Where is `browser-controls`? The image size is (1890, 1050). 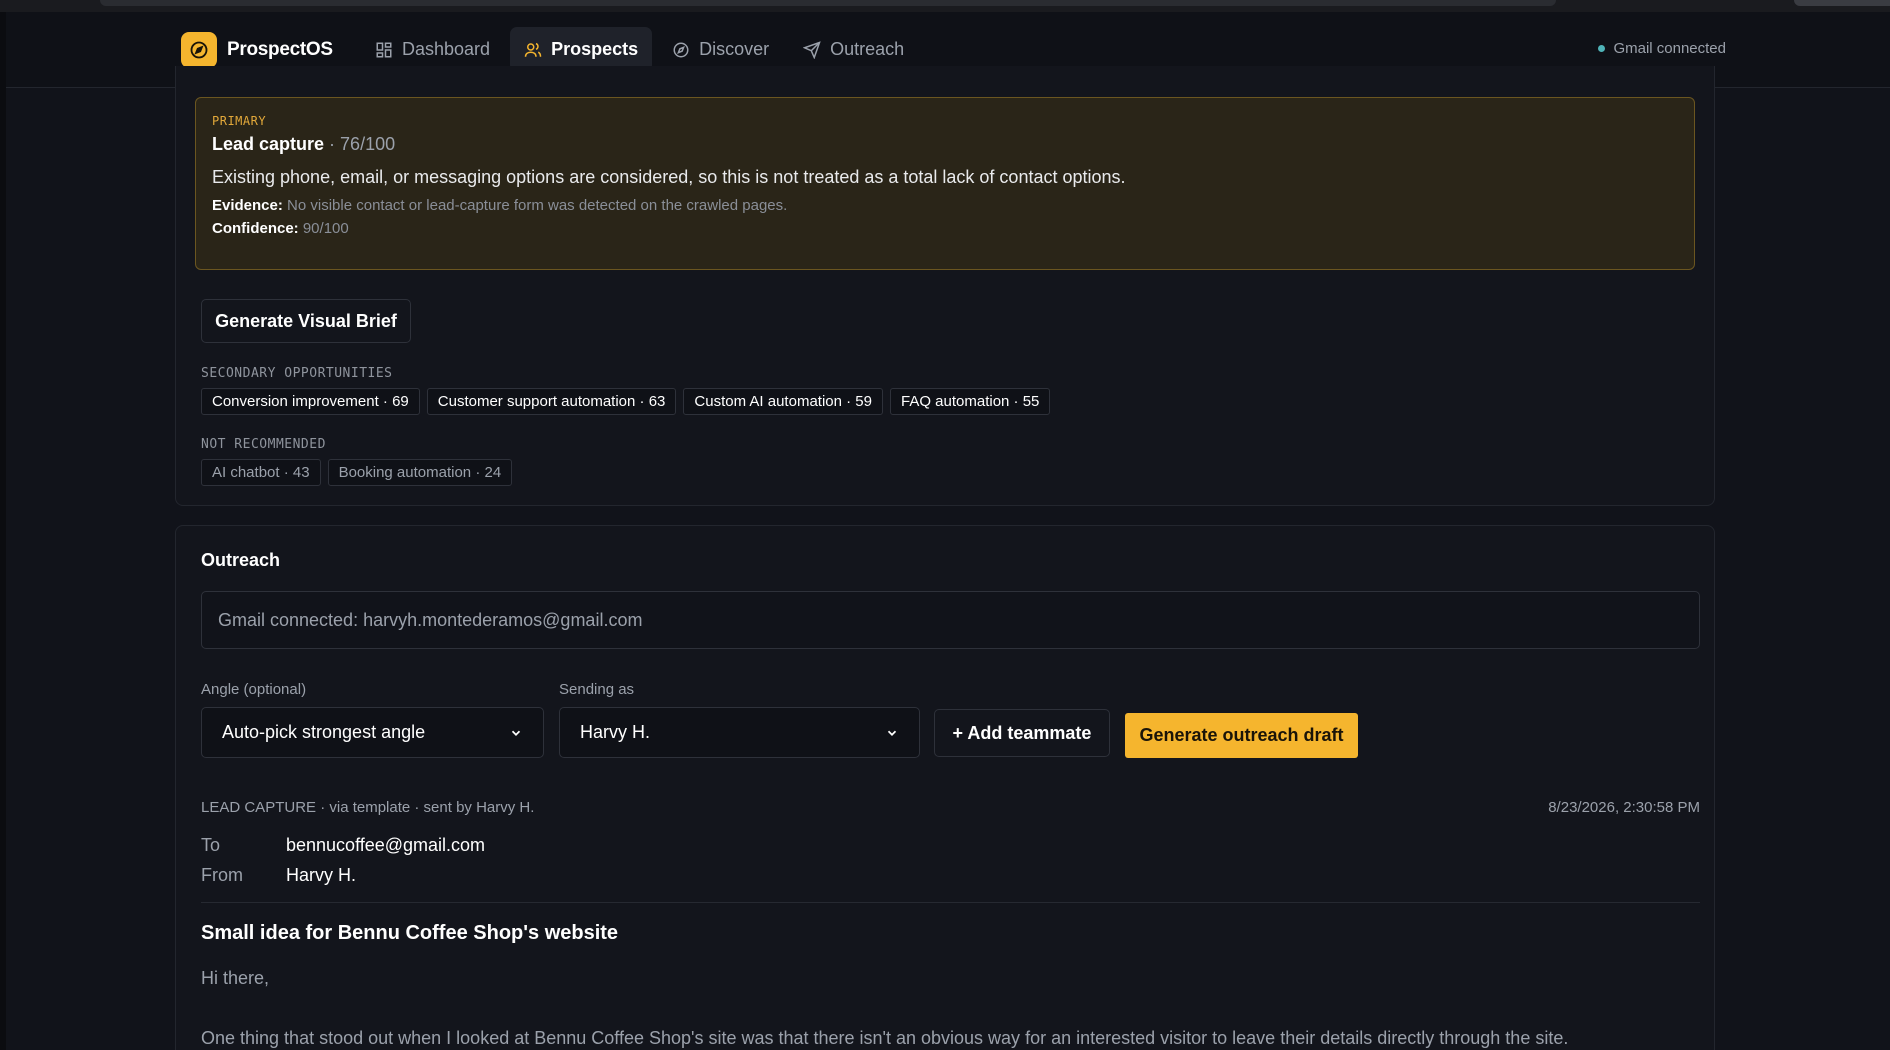 browser-controls is located at coordinates (1842, 3).